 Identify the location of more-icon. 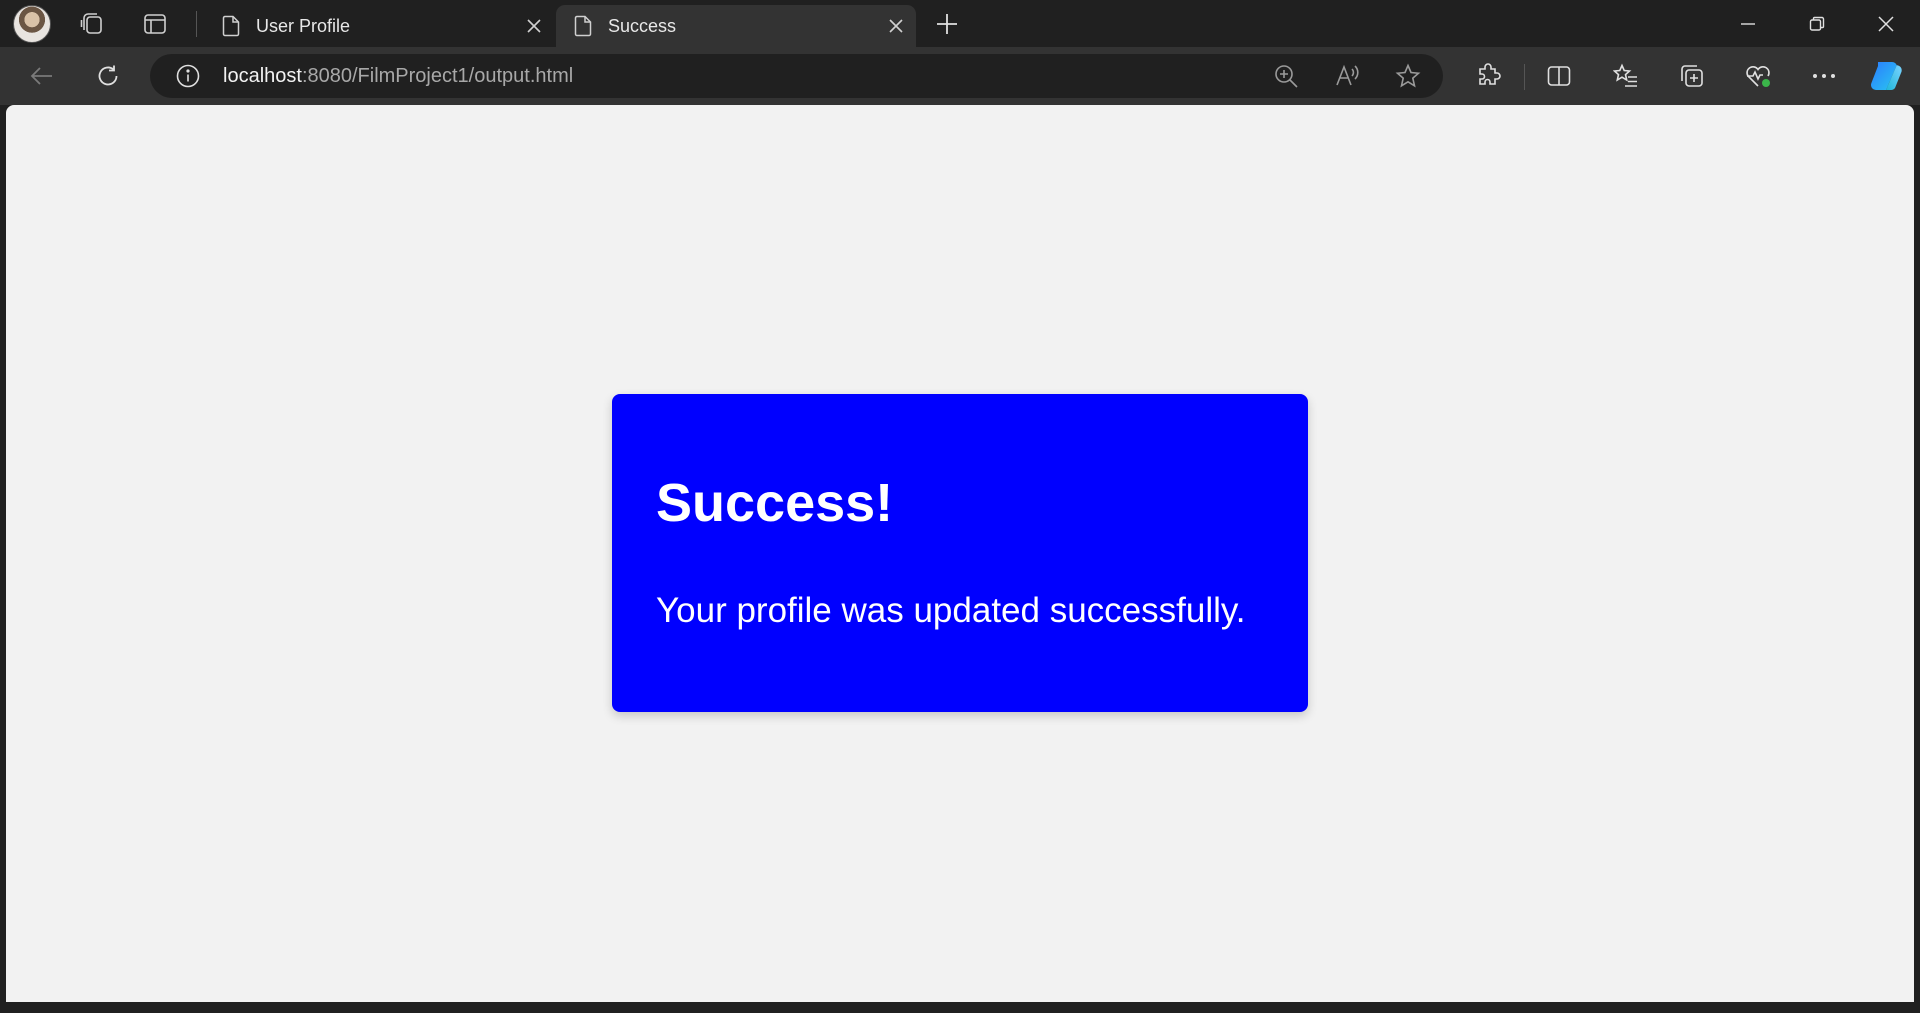
(1824, 76).